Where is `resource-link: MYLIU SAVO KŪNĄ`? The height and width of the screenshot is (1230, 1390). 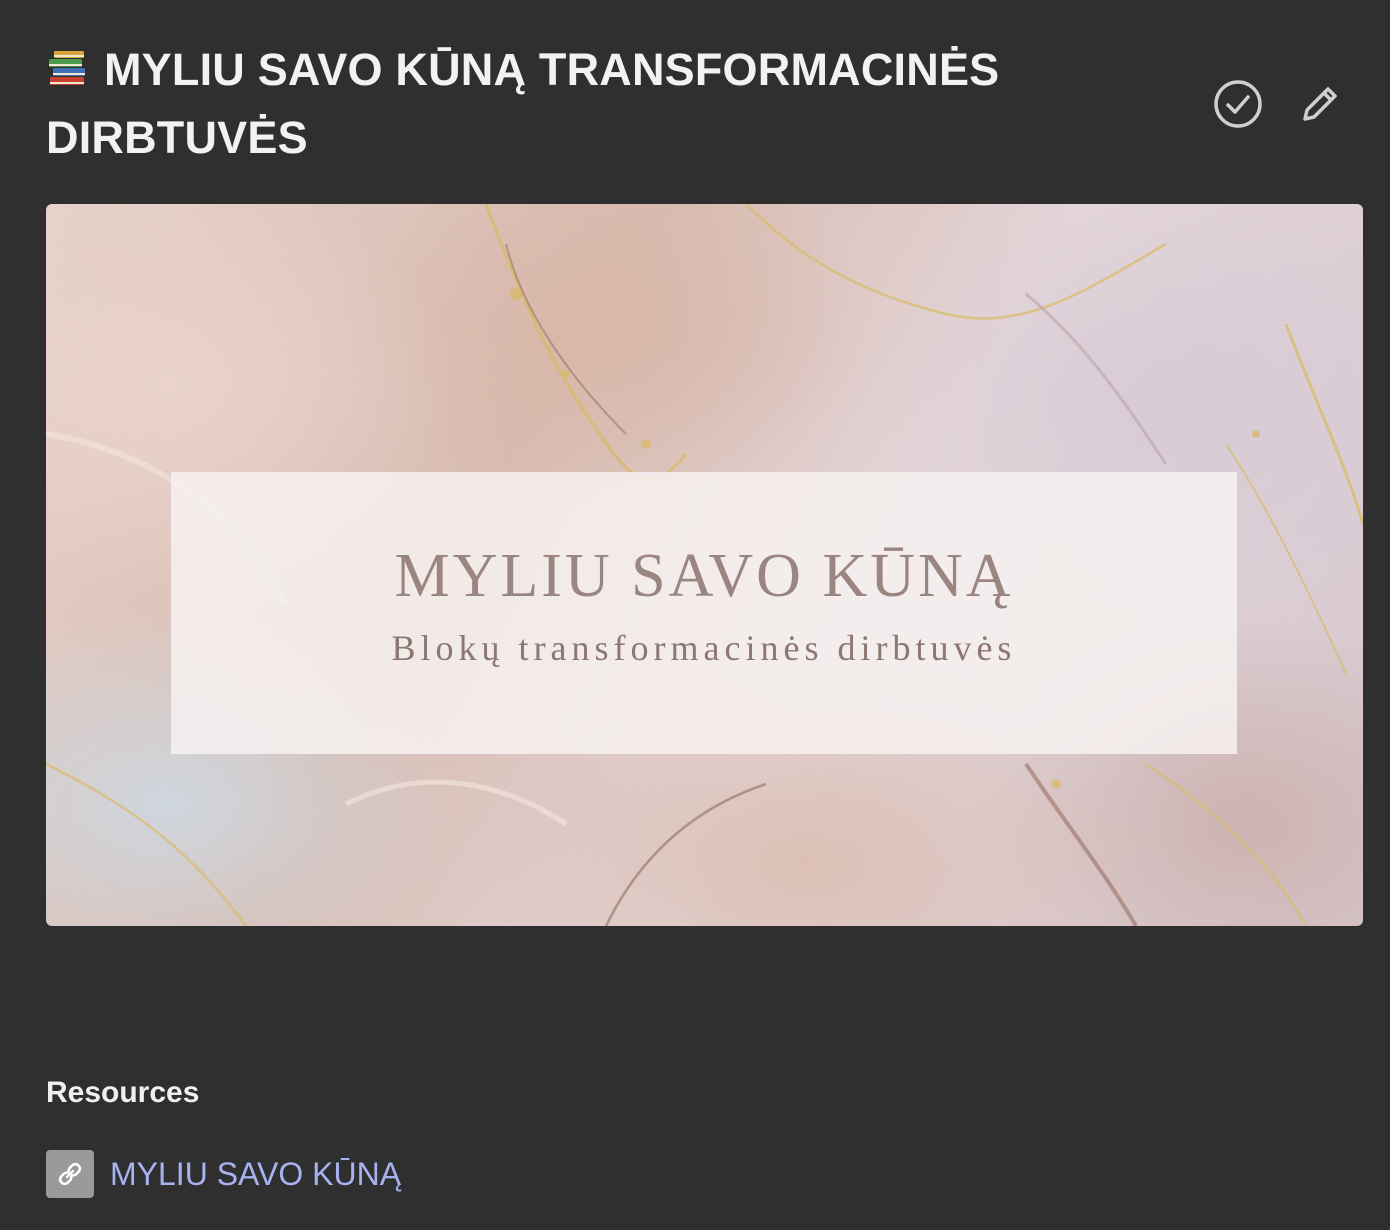
resource-link: MYLIU SAVO KŪNĄ is located at coordinates (223, 1174).